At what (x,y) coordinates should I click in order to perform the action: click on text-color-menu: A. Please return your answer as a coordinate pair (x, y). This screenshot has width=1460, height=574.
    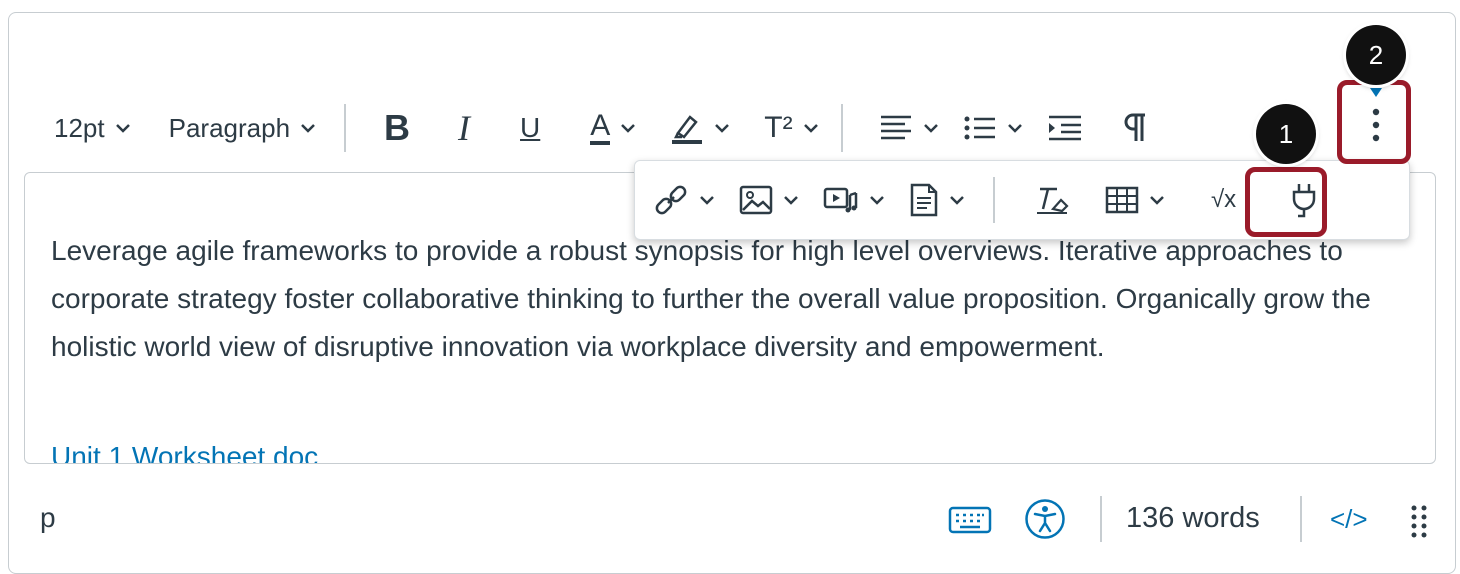
    Looking at the image, I should click on (613, 128).